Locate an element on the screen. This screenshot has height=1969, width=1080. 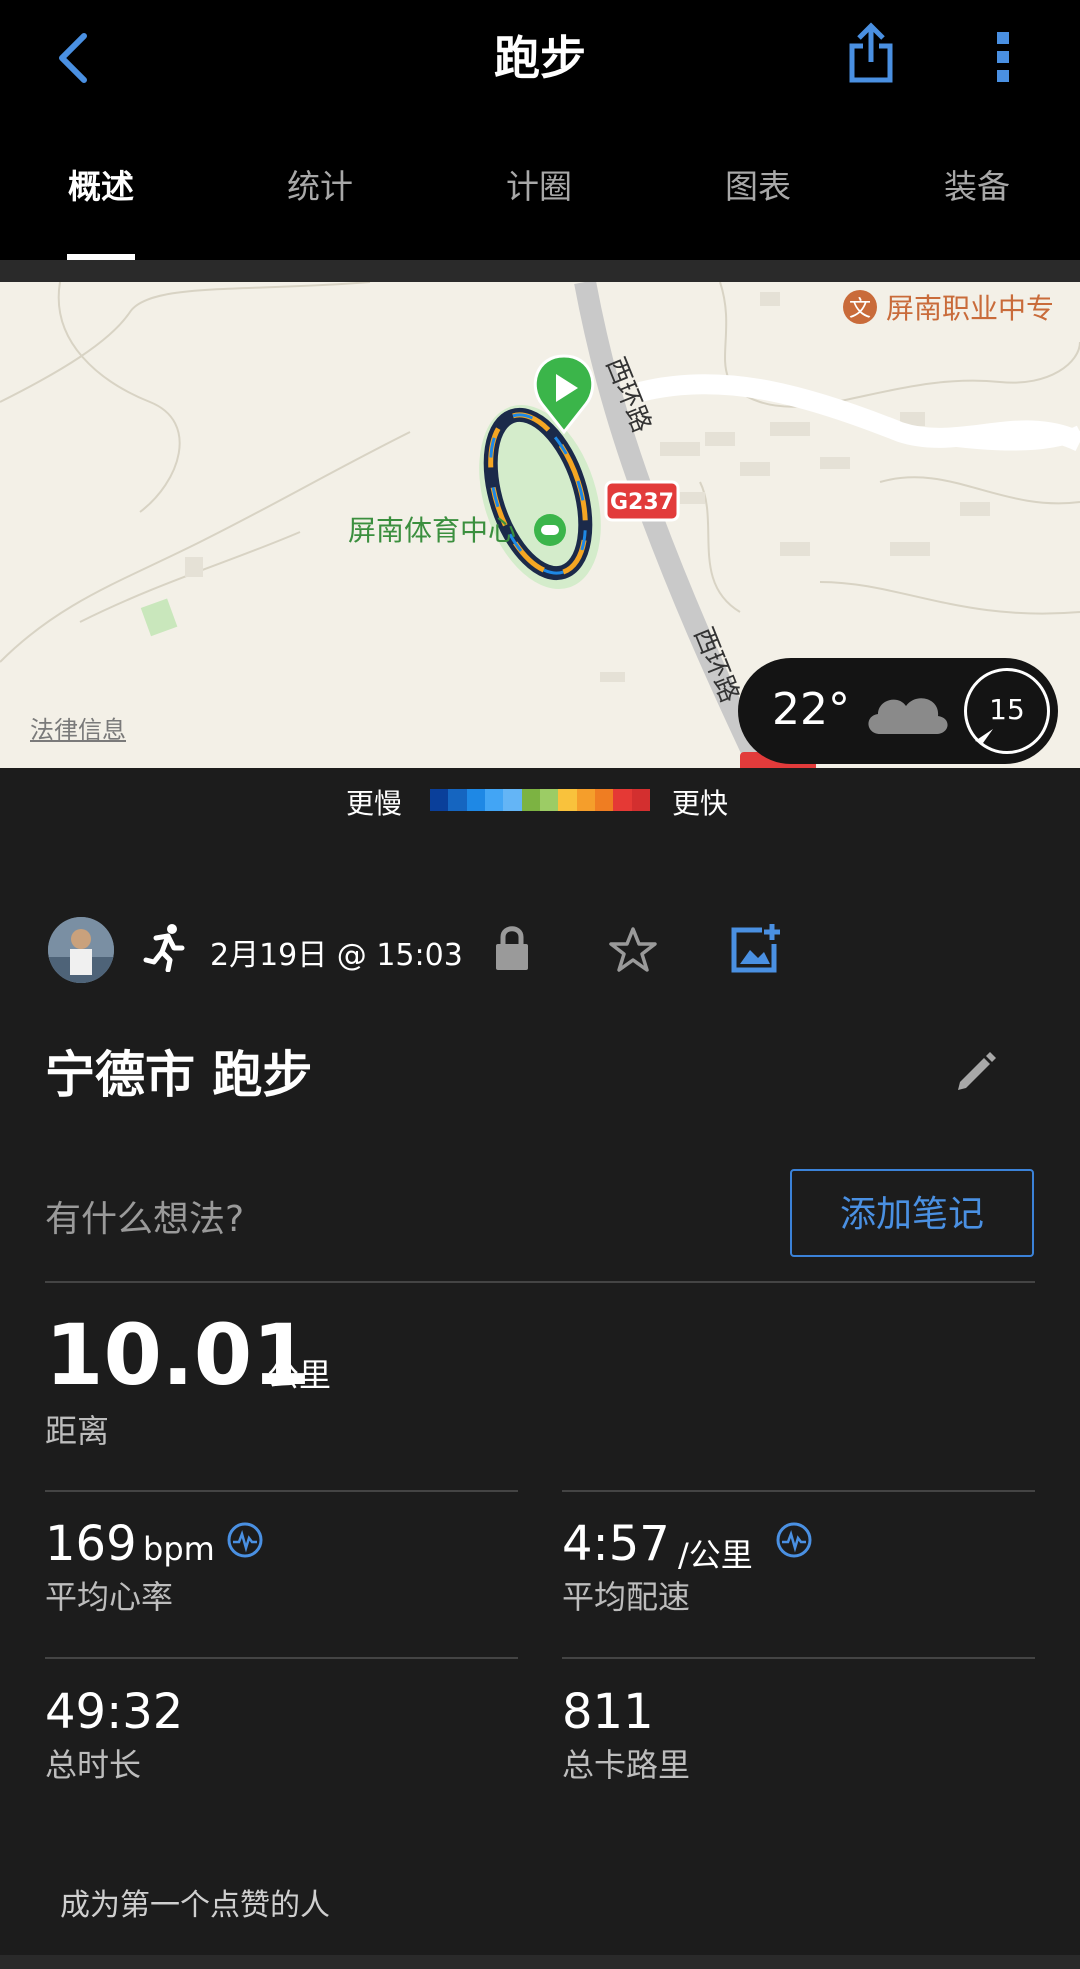
avg-hr-unit: bpm is located at coordinates (179, 1549).